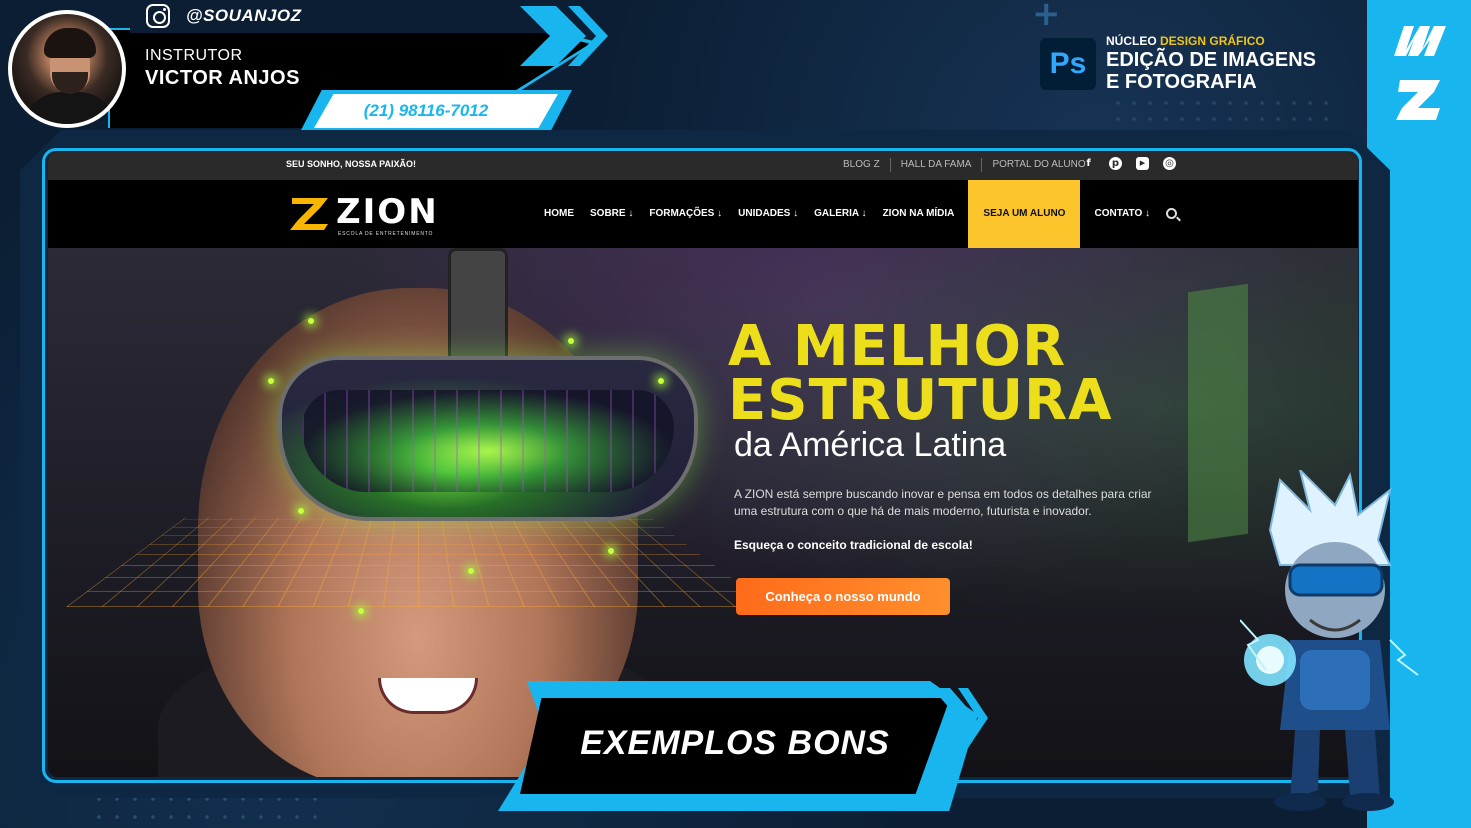 The image size is (1471, 828). I want to click on instructor-label: INSTRUTOR, so click(194, 55).